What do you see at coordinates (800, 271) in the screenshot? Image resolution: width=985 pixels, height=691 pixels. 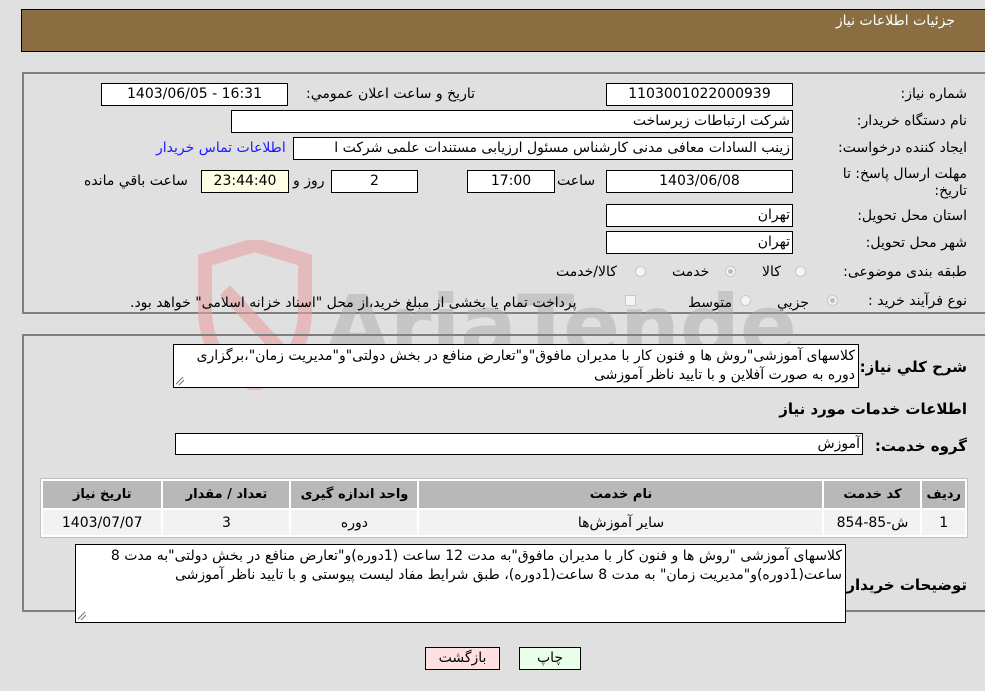 I see `category-radio-goods` at bounding box center [800, 271].